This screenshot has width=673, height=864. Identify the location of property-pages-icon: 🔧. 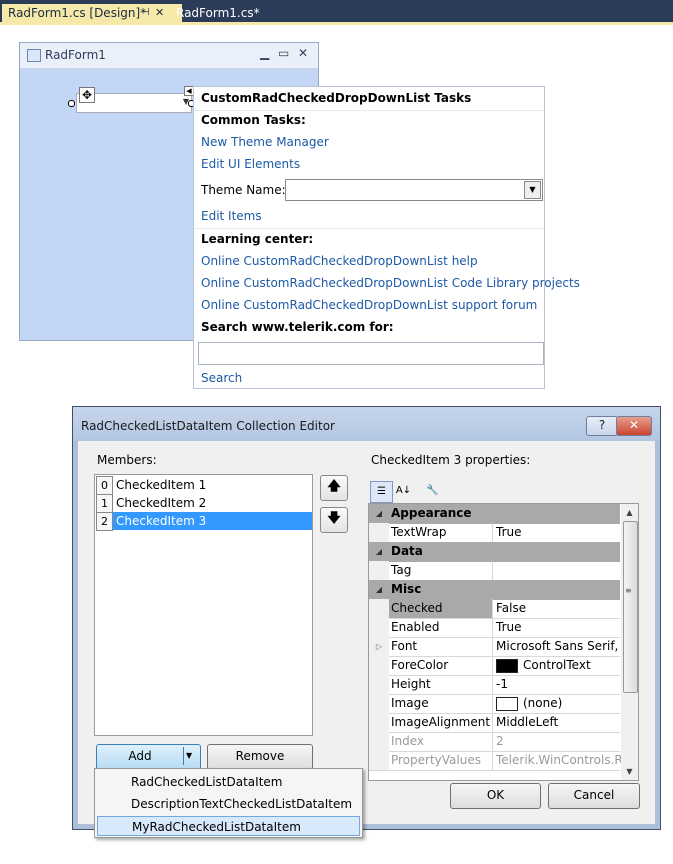
(432, 491).